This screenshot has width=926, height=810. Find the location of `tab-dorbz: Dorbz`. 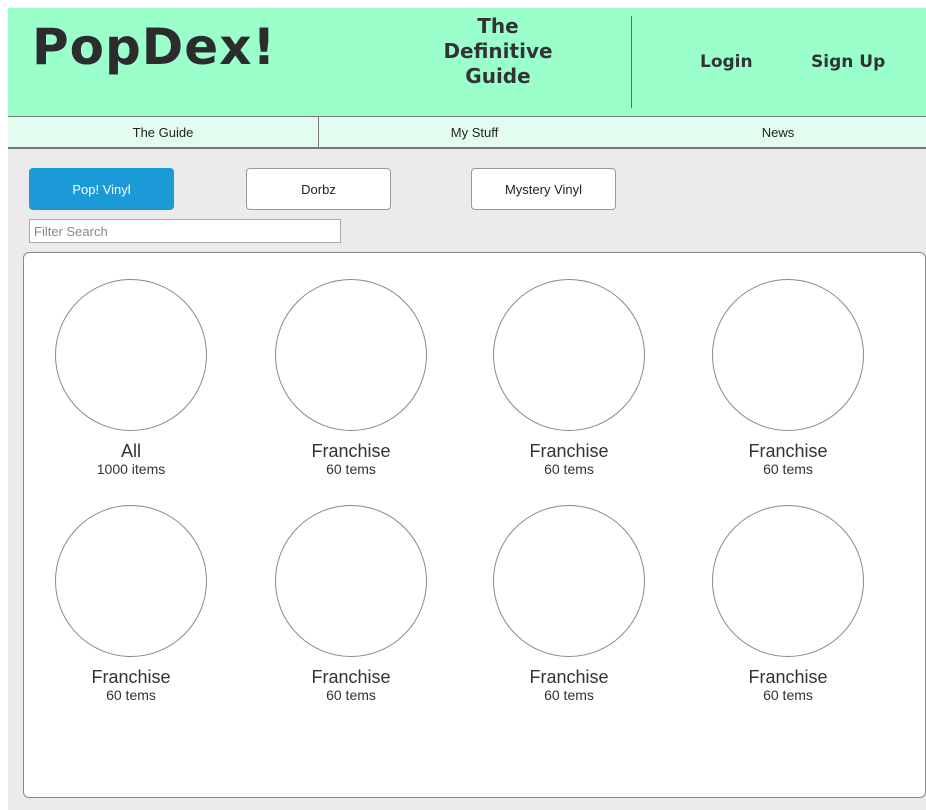

tab-dorbz: Dorbz is located at coordinates (318, 189).